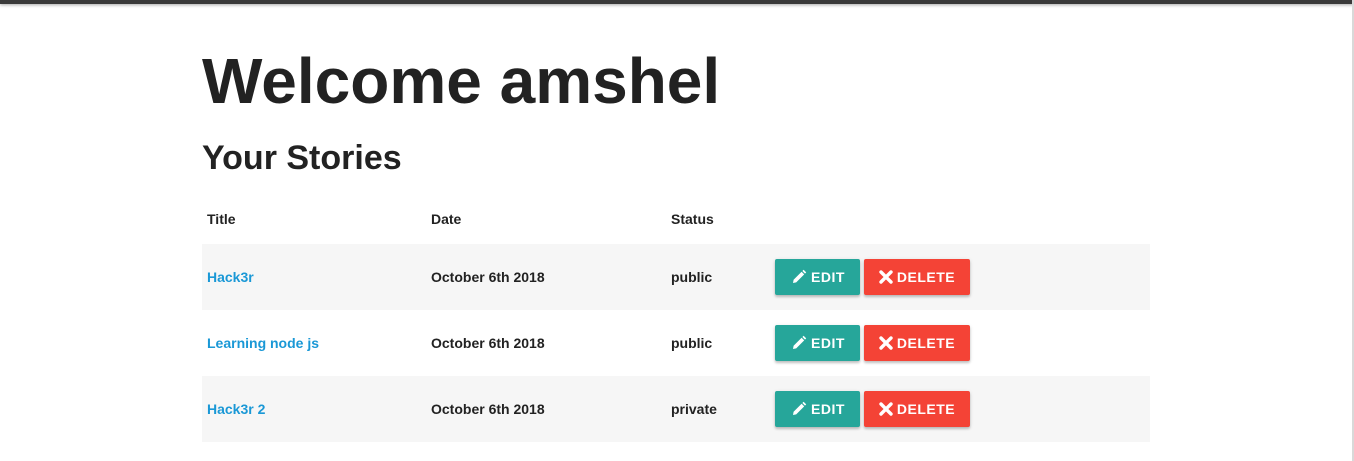 The height and width of the screenshot is (461, 1354). I want to click on stories-heading: Your Stories, so click(302, 158).